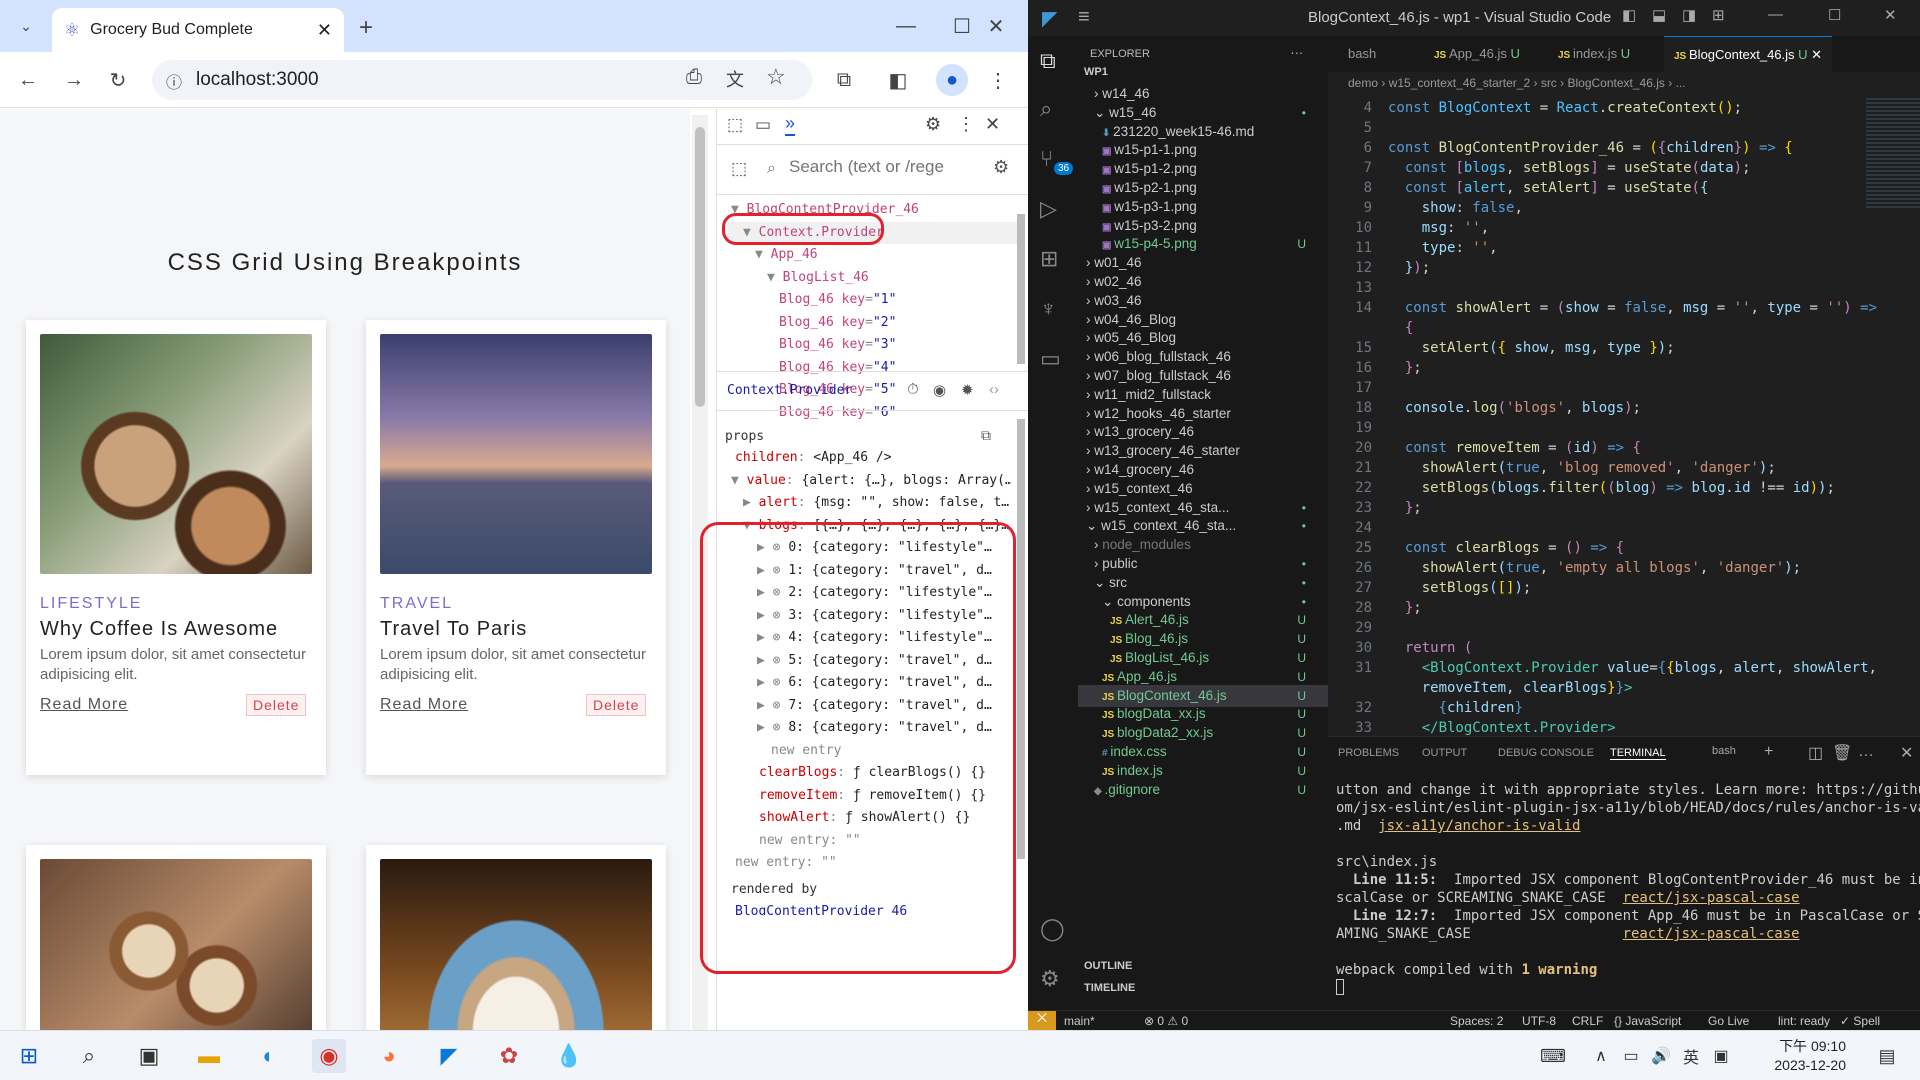  Describe the element at coordinates (389, 1056) in the screenshot. I see `firefox-icon: ◕` at that location.